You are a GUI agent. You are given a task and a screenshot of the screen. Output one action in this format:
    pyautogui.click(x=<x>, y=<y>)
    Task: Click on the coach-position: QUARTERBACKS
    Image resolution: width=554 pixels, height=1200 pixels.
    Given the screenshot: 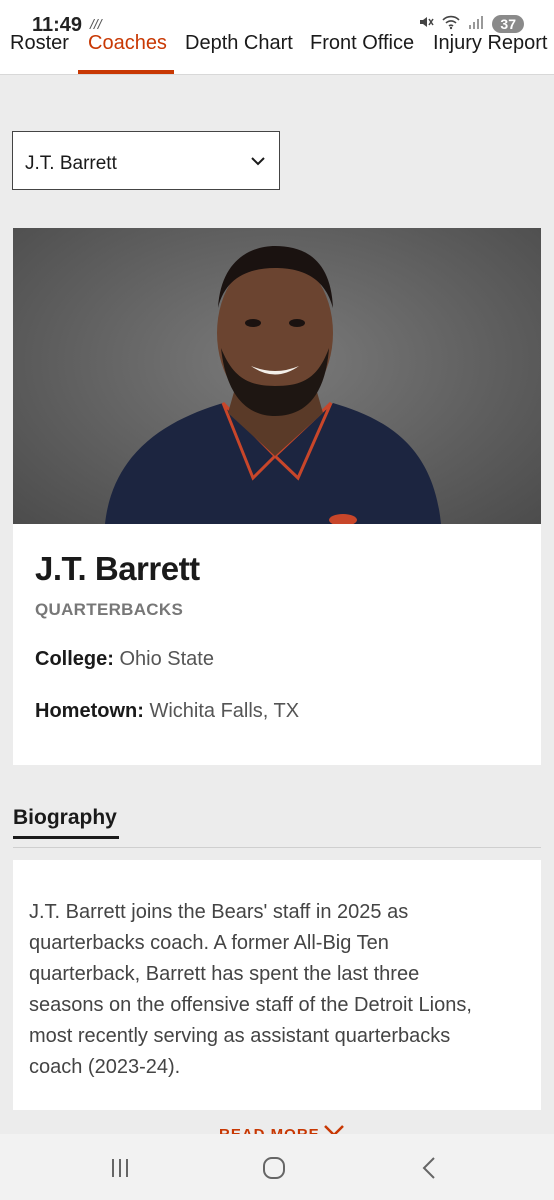 What is the action you would take?
    pyautogui.click(x=109, y=609)
    